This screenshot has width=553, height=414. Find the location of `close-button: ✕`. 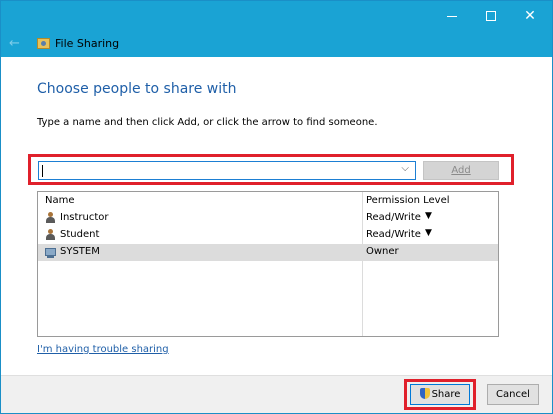

close-button: ✕ is located at coordinates (530, 17).